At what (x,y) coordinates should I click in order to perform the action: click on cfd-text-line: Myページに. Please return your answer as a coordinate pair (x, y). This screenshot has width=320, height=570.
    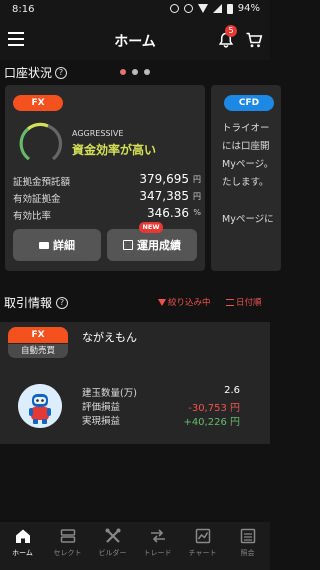
    Looking at the image, I should click on (248, 219).